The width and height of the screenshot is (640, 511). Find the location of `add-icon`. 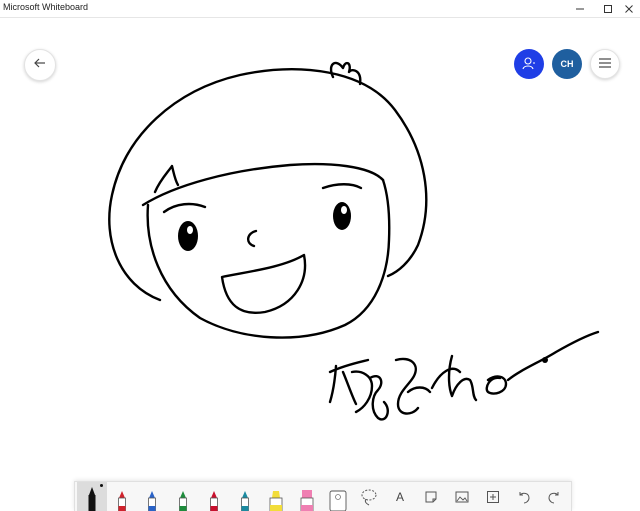

add-icon is located at coordinates (493, 496).